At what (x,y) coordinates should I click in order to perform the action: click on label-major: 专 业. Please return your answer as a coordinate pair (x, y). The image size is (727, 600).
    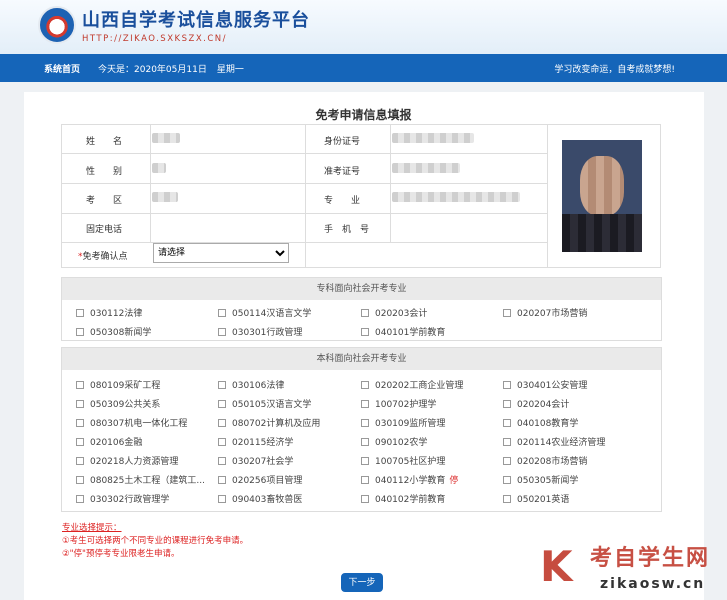
    Looking at the image, I should click on (342, 201).